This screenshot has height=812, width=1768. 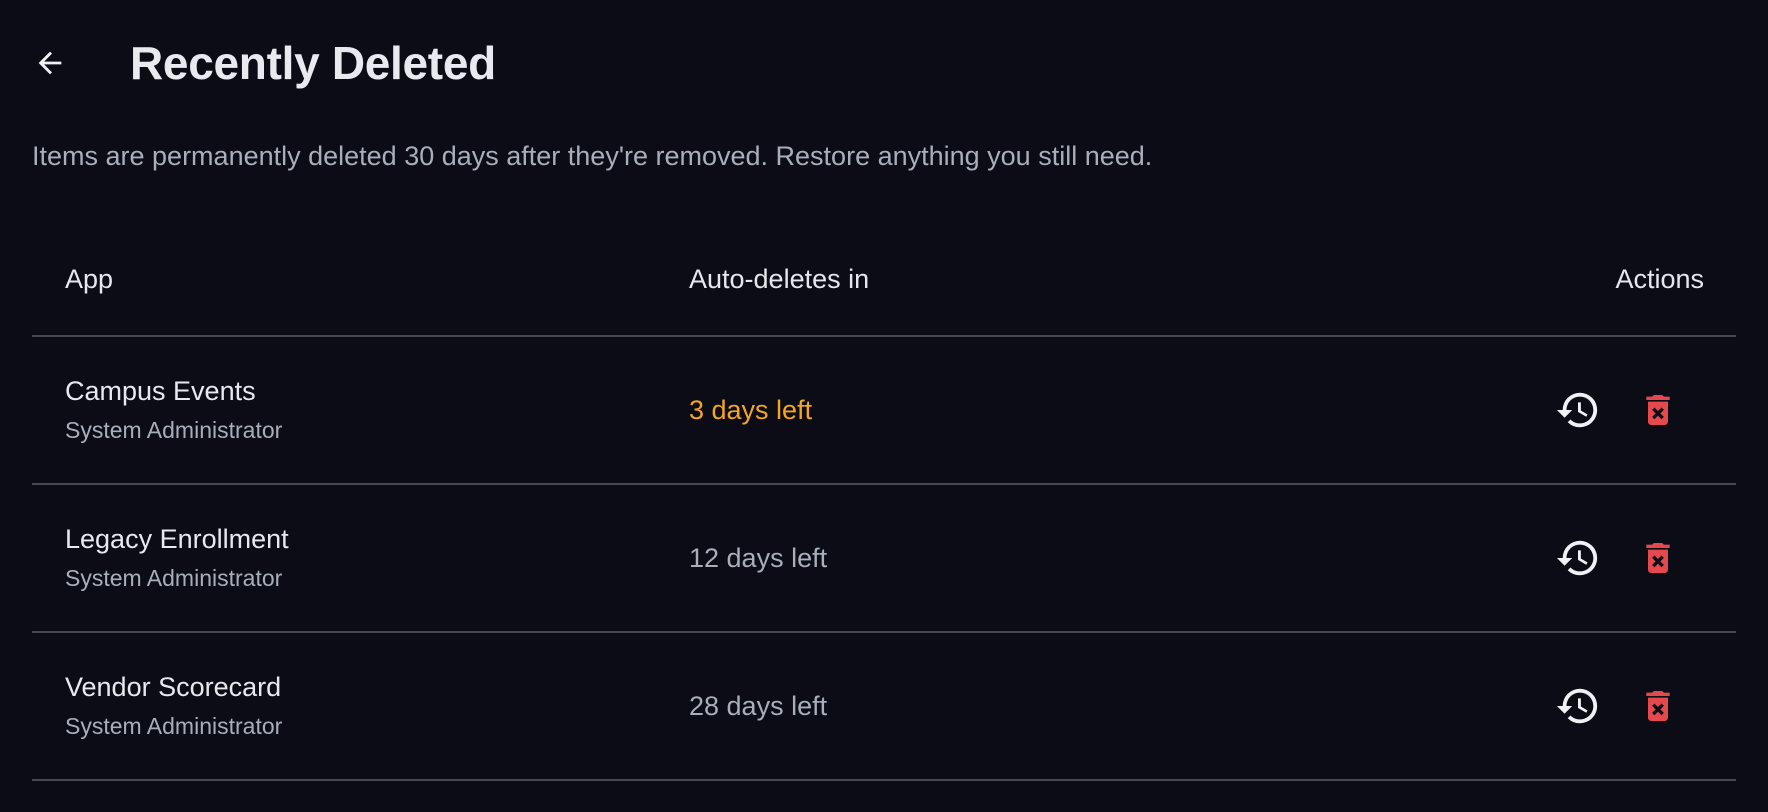 I want to click on days-left: 28 days left, so click(x=758, y=705).